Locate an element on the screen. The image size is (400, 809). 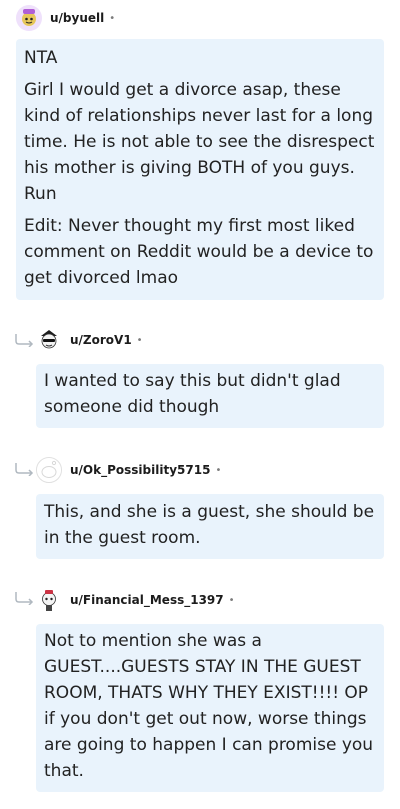
comment-header: u/Ok_Possibility5715 • is located at coordinates (210, 470).